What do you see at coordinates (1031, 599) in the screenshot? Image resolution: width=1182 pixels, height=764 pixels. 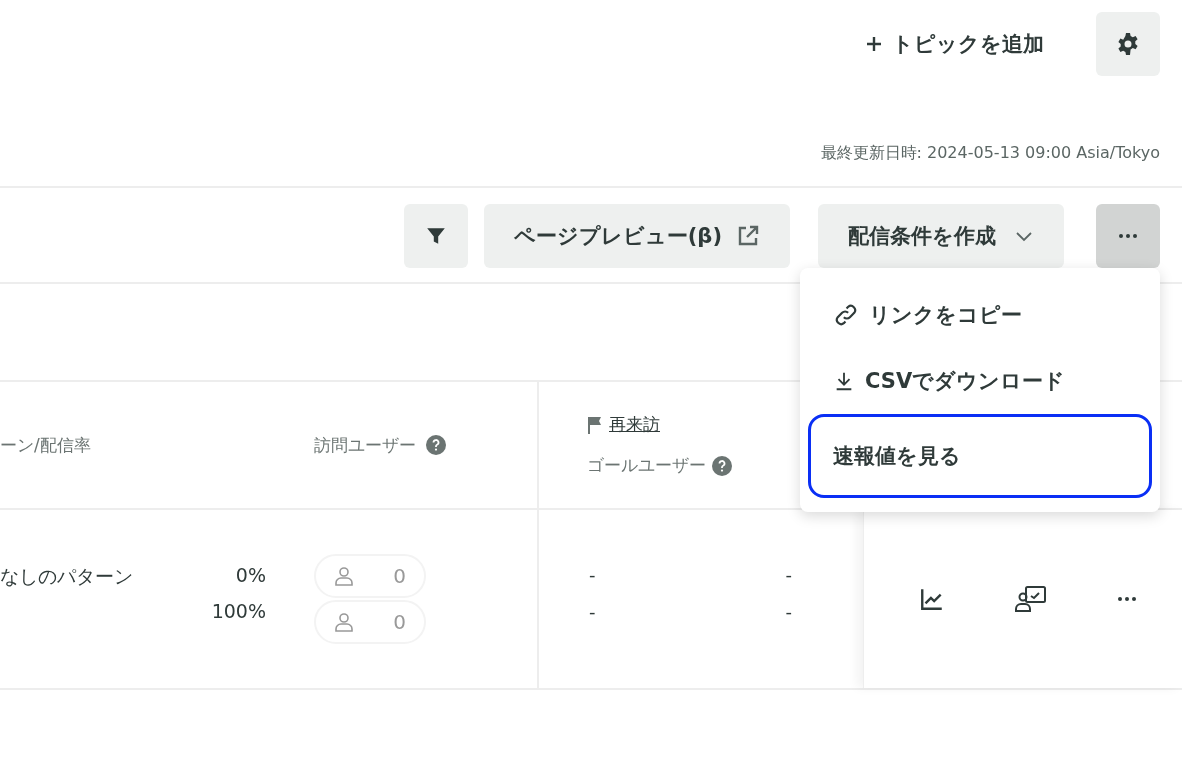 I see `person-chart-icon` at bounding box center [1031, 599].